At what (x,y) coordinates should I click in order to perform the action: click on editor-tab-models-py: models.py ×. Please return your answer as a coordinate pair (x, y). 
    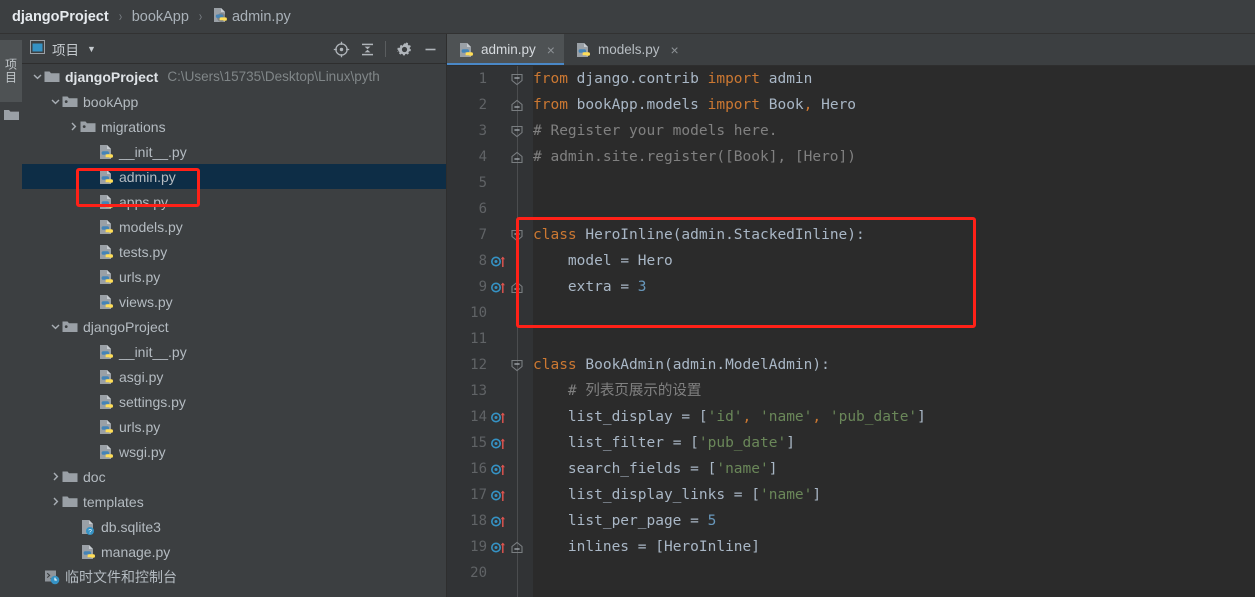
    Looking at the image, I should click on (626, 49).